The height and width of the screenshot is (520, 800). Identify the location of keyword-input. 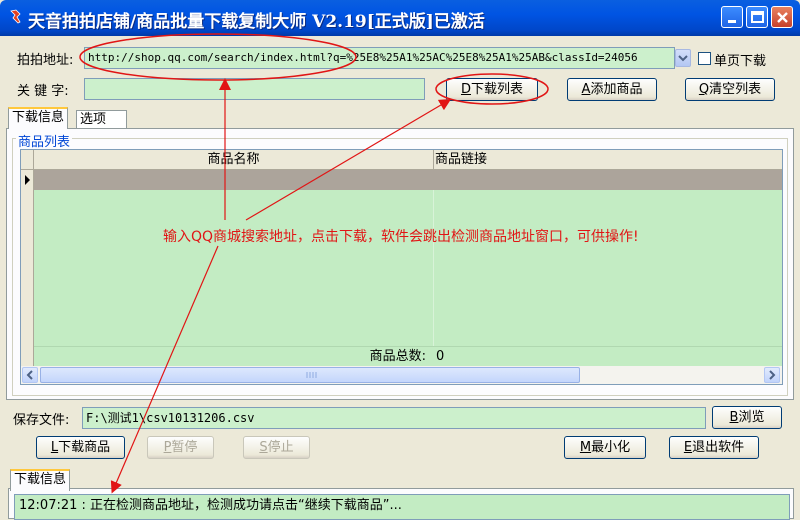
(254, 89).